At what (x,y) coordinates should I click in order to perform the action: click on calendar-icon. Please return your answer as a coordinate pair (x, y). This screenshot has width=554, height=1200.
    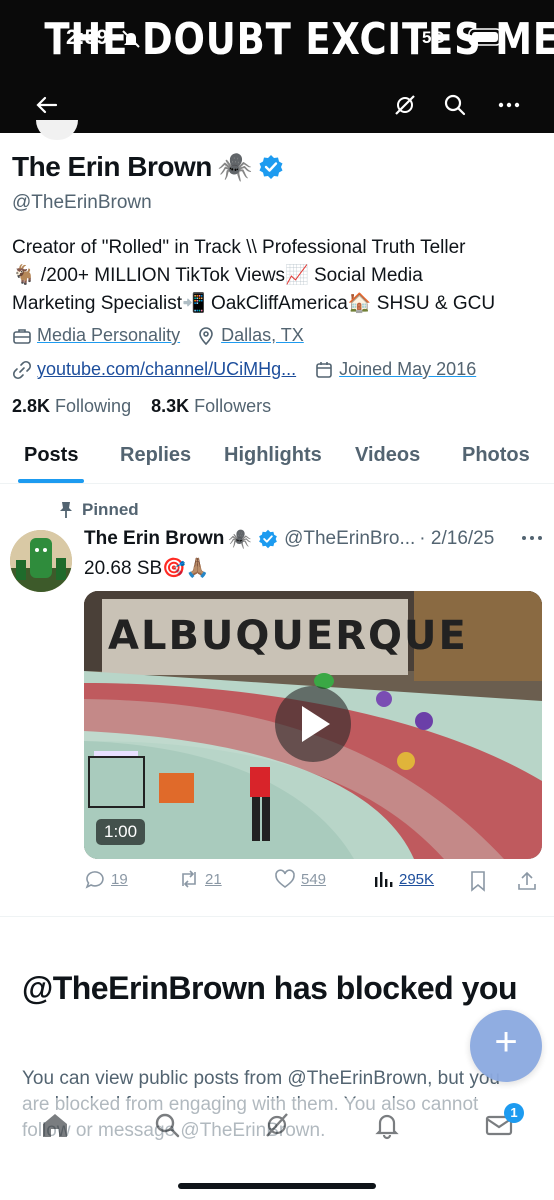
    Looking at the image, I should click on (324, 369).